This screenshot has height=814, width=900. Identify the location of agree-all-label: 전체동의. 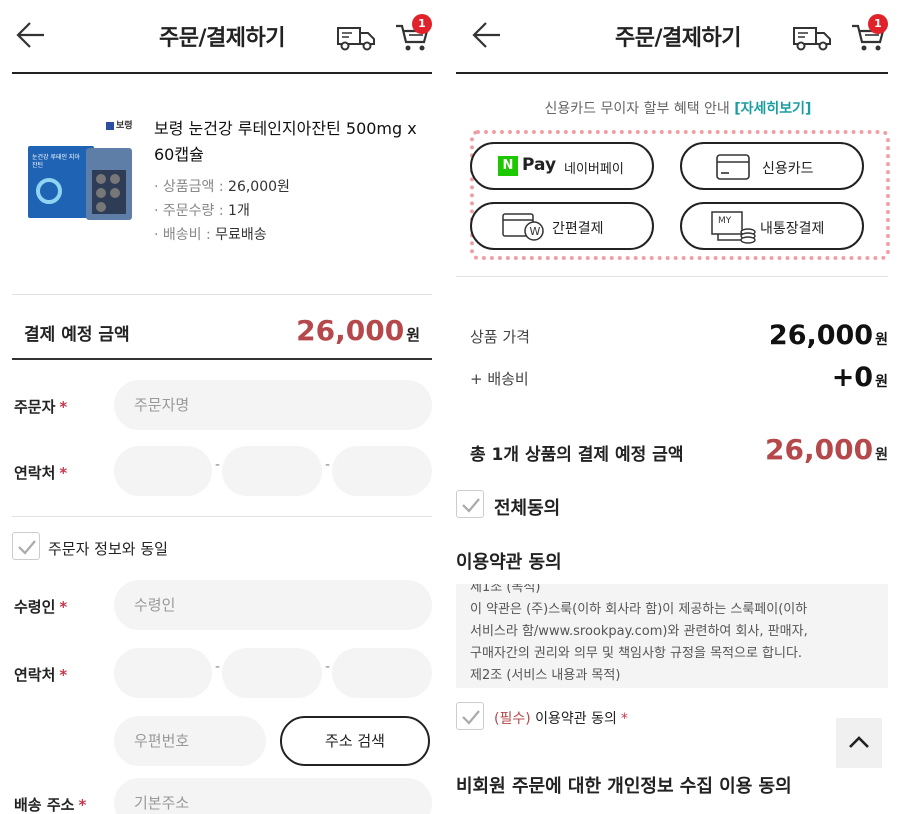
(527, 508).